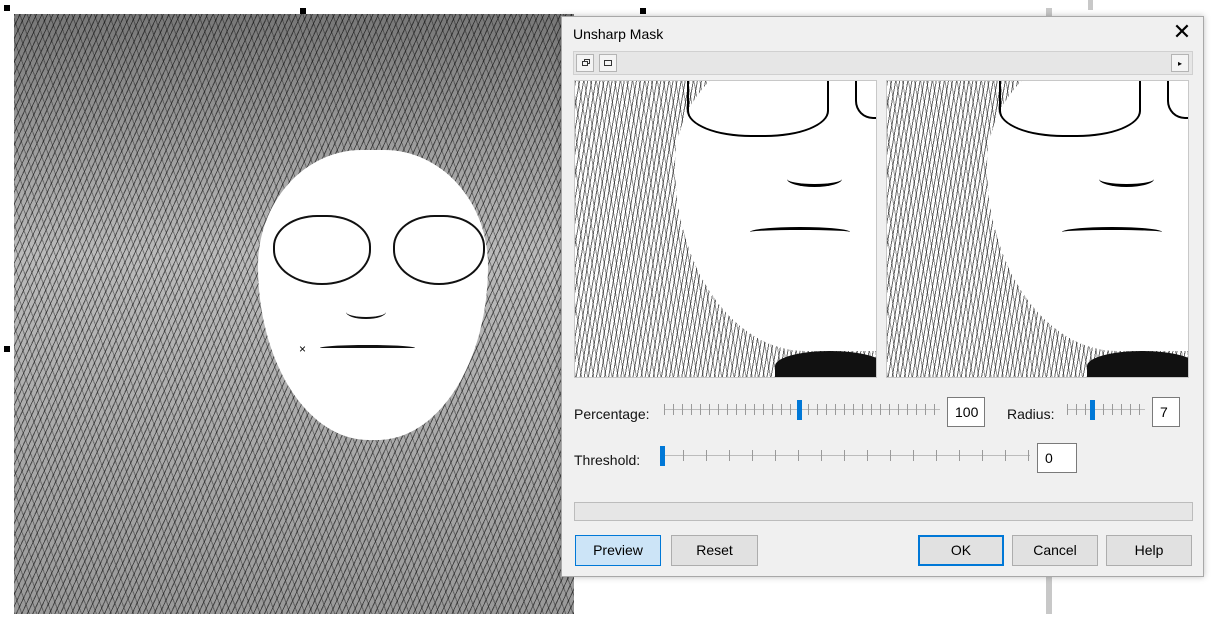 The image size is (1214, 626). Describe the element at coordinates (618, 550) in the screenshot. I see `preview-button: Preview` at that location.